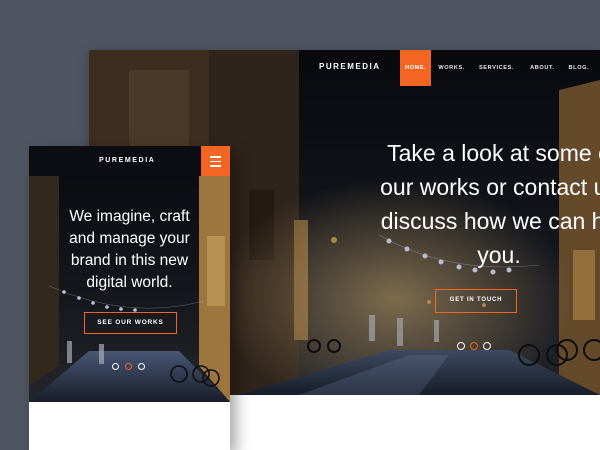 The image size is (600, 450). What do you see at coordinates (129, 260) in the screenshot?
I see `headline-line: brand in this new` at bounding box center [129, 260].